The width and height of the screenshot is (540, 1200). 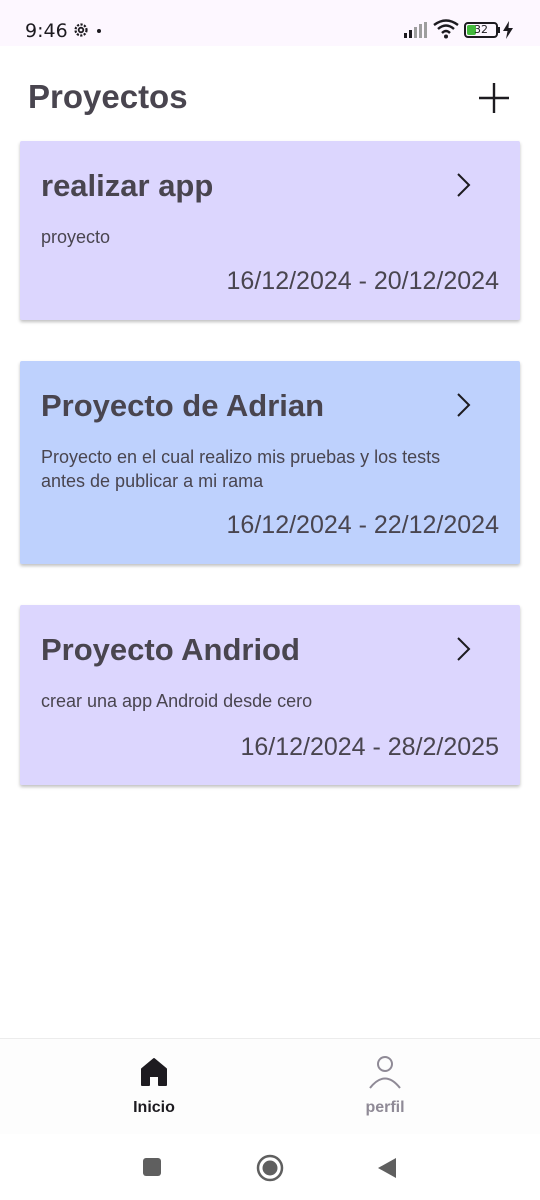 I want to click on nav-item-perfil: perfil, so click(x=385, y=1087).